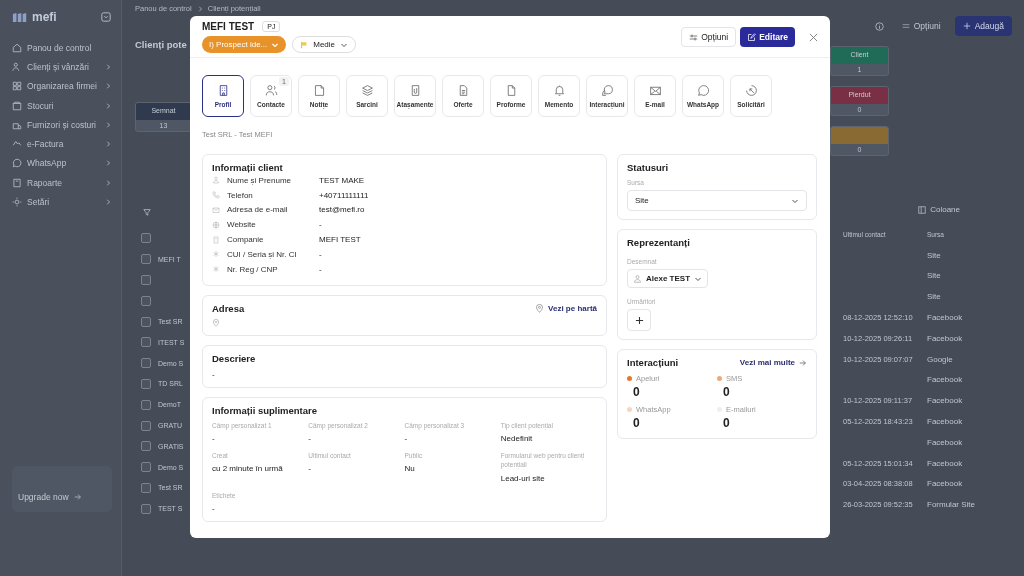 The height and width of the screenshot is (576, 1024). I want to click on field-label: Adresa de e-mail, so click(258, 210).